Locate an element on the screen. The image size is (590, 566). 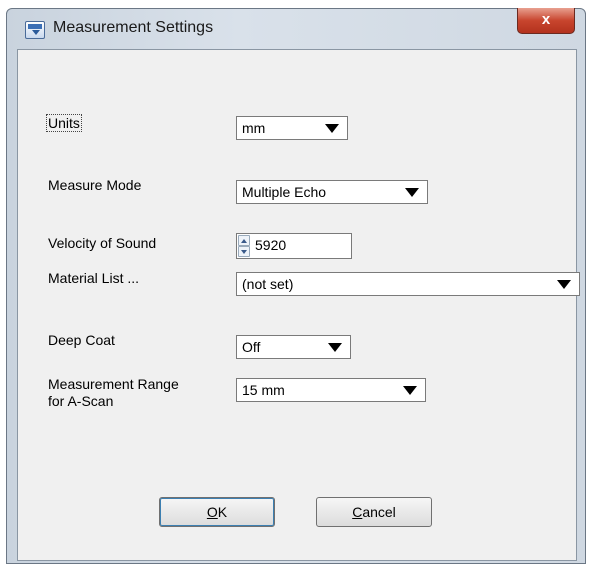
range-dropdown: 15 mm is located at coordinates (331, 390).